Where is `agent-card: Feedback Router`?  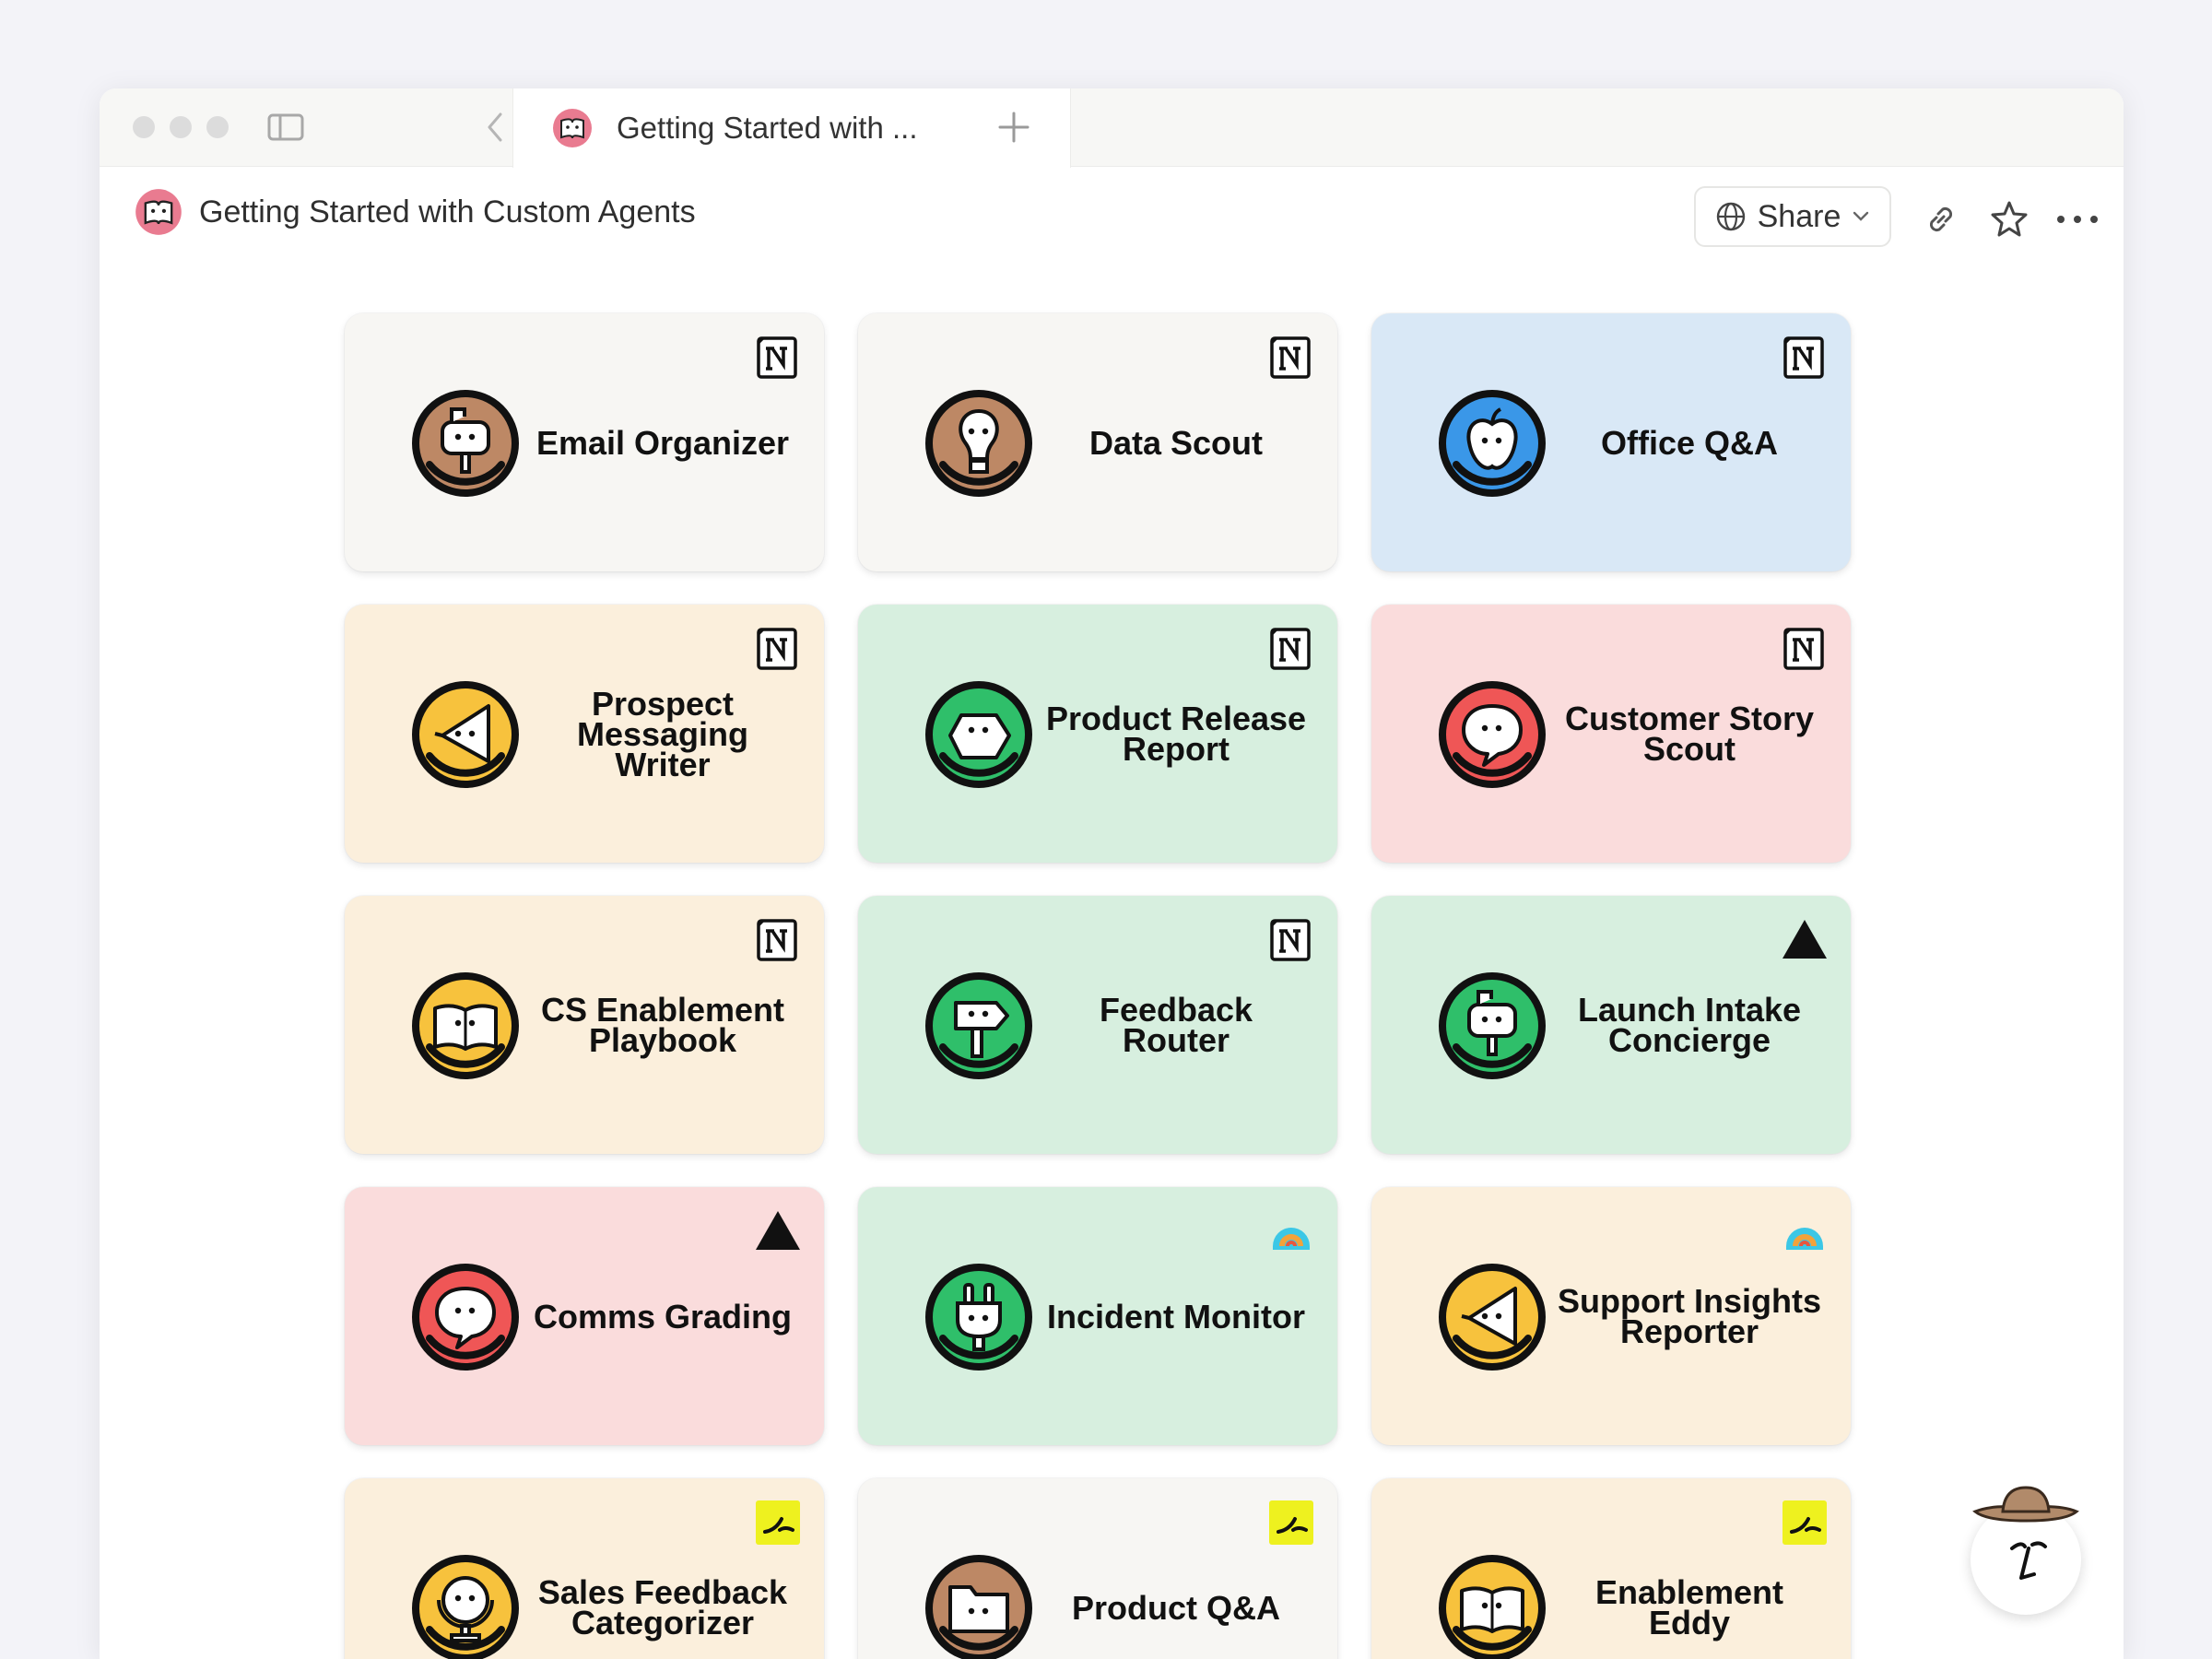
agent-card: Feedback Router is located at coordinates (1097, 1025).